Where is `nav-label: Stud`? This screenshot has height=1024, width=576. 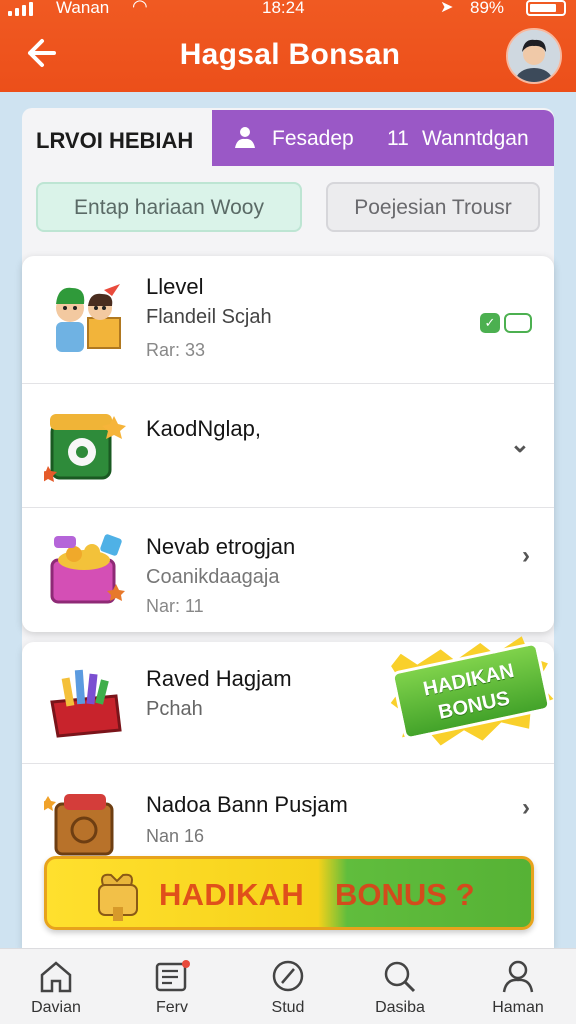
nav-label: Stud is located at coordinates (288, 1007).